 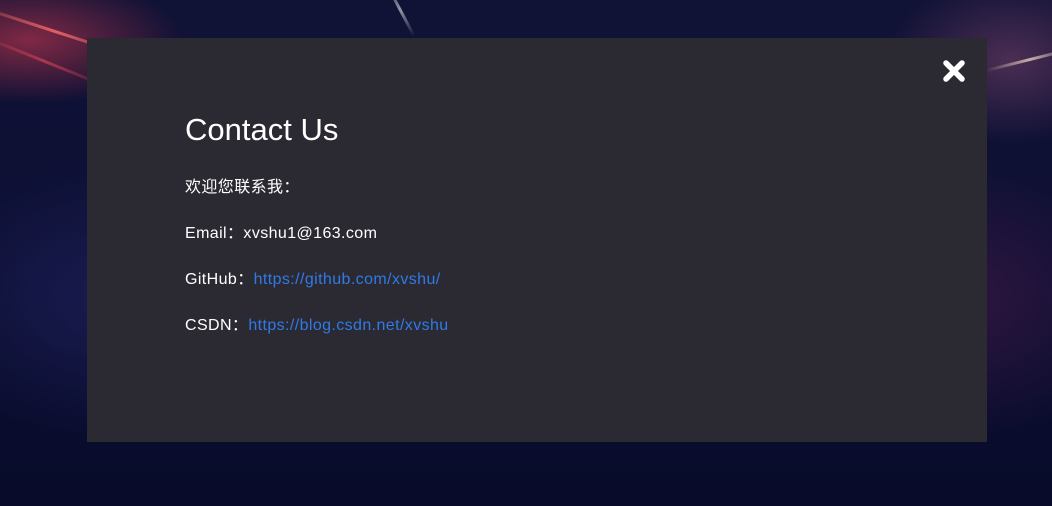 I want to click on github-link: https://github.com/xvshu/, so click(x=347, y=279).